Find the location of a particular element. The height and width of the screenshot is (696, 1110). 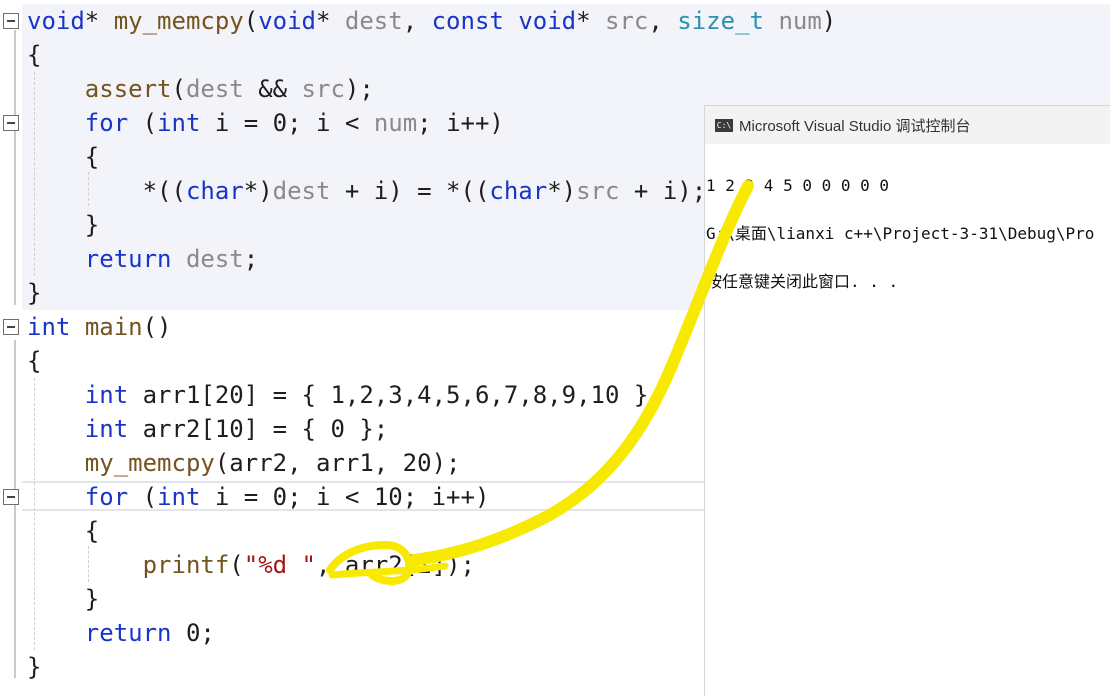

console-line: 1 2 3 4 5 0 0 0 0 0 is located at coordinates (798, 185).